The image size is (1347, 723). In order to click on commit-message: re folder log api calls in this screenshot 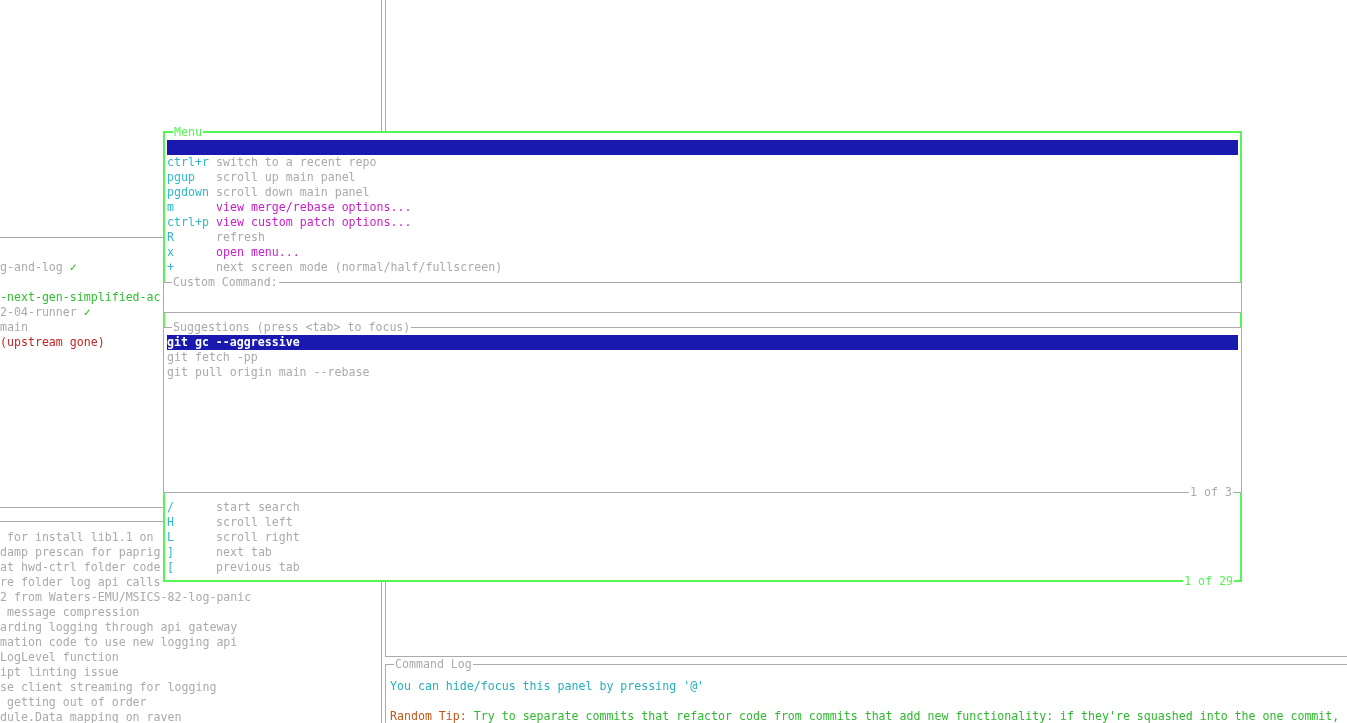, I will do `click(80, 582)`.